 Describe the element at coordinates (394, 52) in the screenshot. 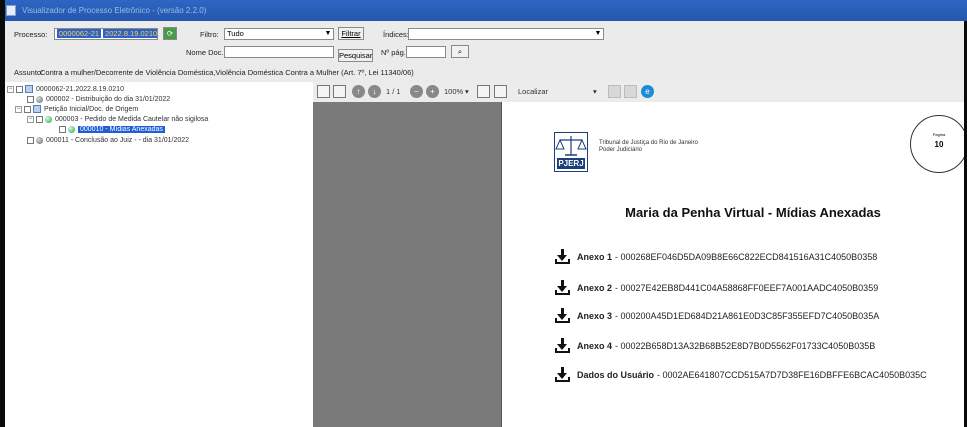

I see `npag-label: Nº pág.:` at that location.